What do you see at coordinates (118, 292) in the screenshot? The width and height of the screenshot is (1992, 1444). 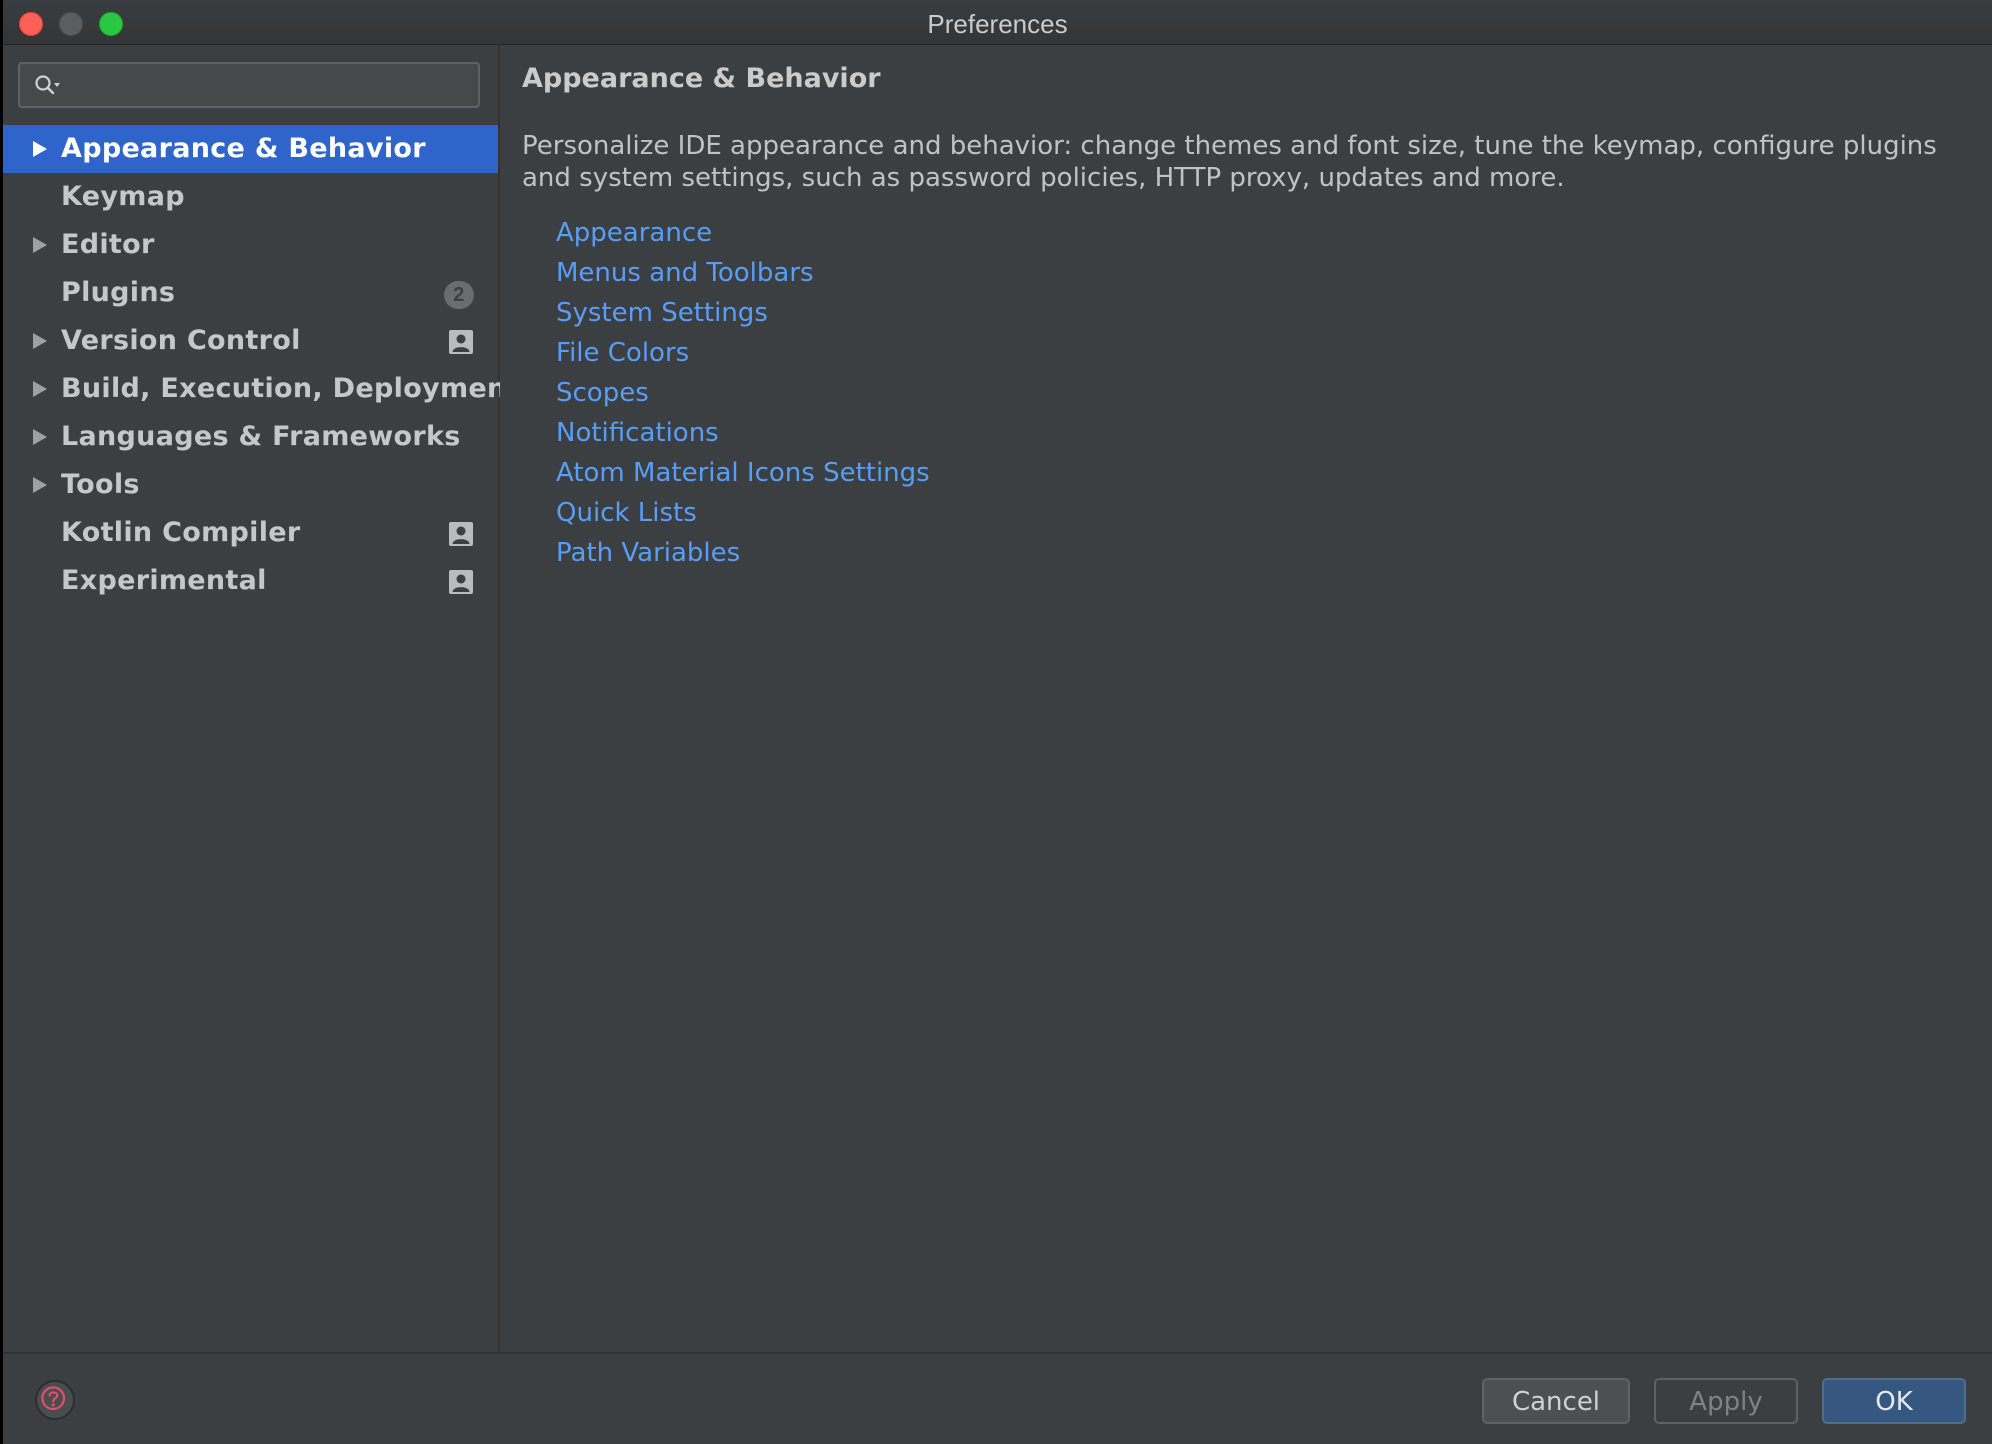 I see `sidebar-item-label: Plugins` at bounding box center [118, 292].